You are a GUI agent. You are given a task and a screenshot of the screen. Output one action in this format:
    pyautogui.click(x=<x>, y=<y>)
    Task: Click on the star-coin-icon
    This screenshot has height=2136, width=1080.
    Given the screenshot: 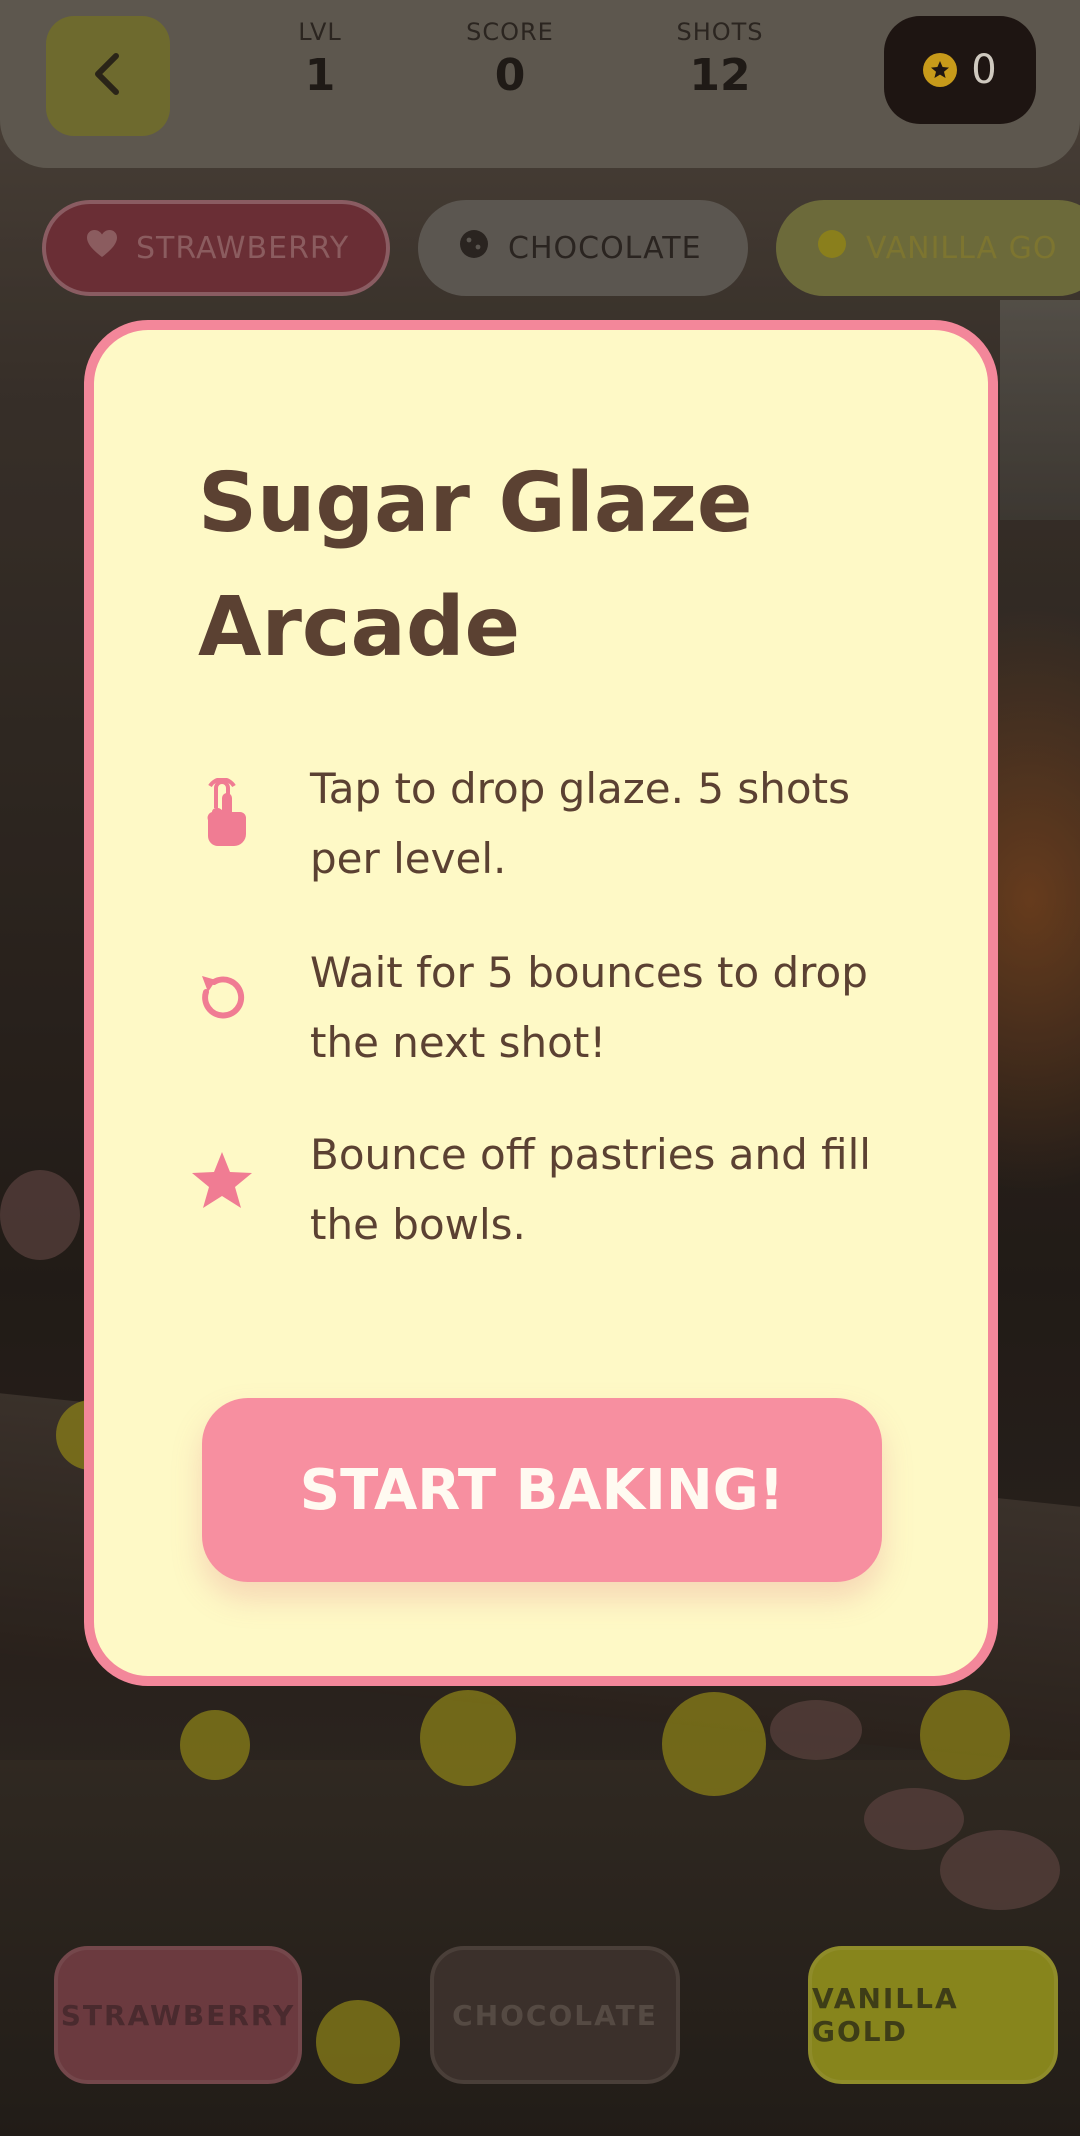 What is the action you would take?
    pyautogui.click(x=940, y=70)
    